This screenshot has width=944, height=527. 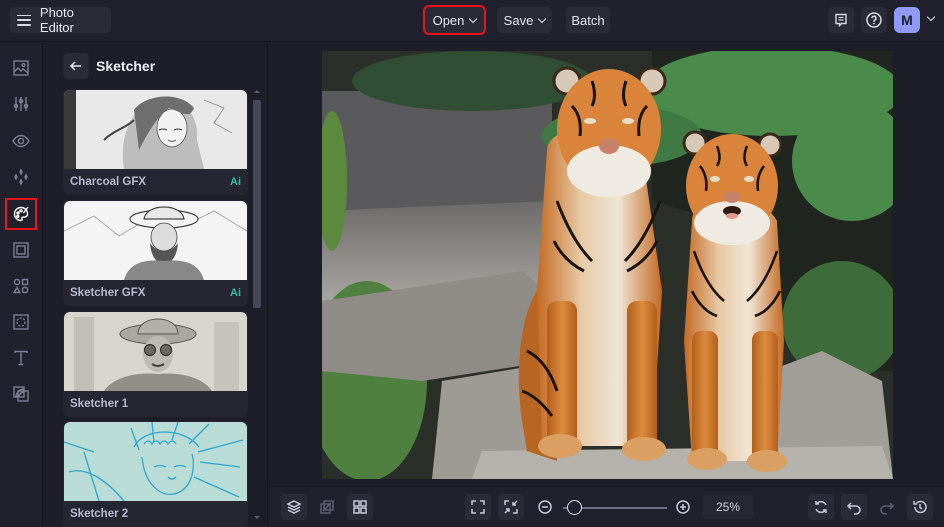 I want to click on feedback-button, so click(x=841, y=20).